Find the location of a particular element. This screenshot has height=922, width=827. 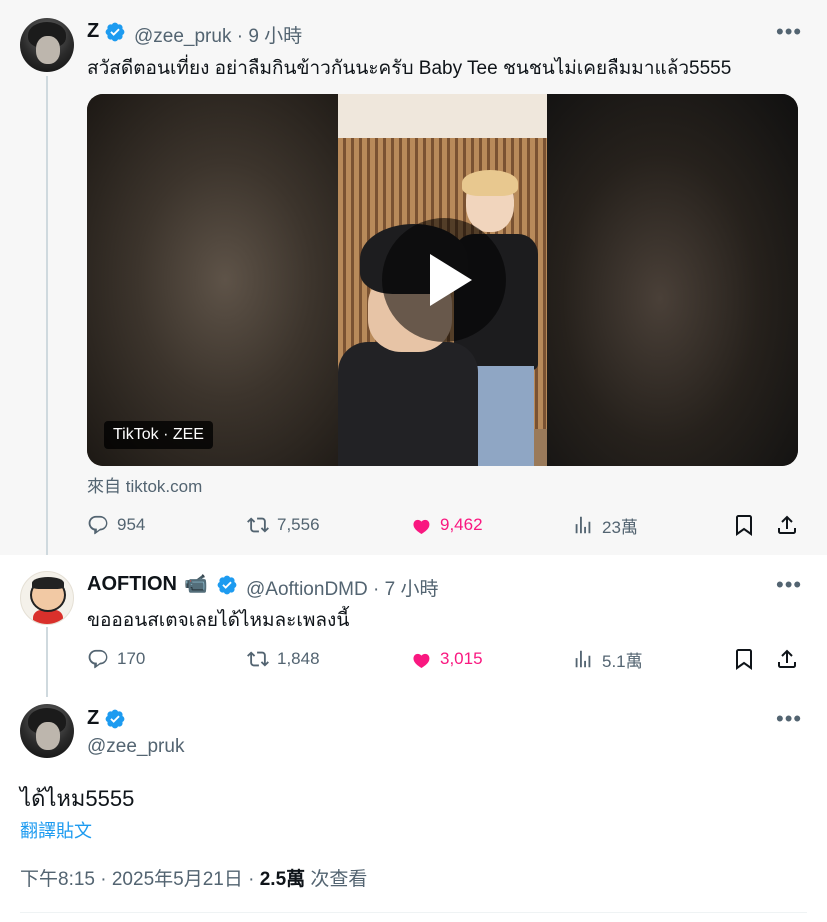

like-button: 3,015 is located at coordinates (446, 659).